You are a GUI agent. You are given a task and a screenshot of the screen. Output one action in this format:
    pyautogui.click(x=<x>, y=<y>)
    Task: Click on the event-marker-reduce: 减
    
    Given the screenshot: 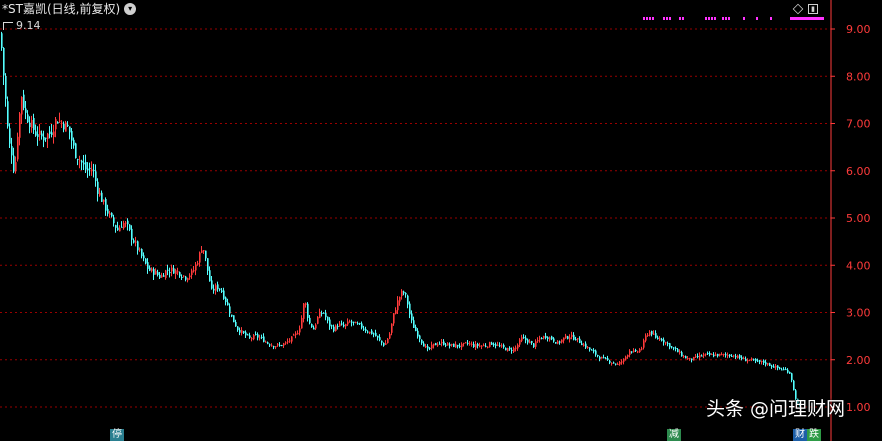 What is the action you would take?
    pyautogui.click(x=674, y=435)
    